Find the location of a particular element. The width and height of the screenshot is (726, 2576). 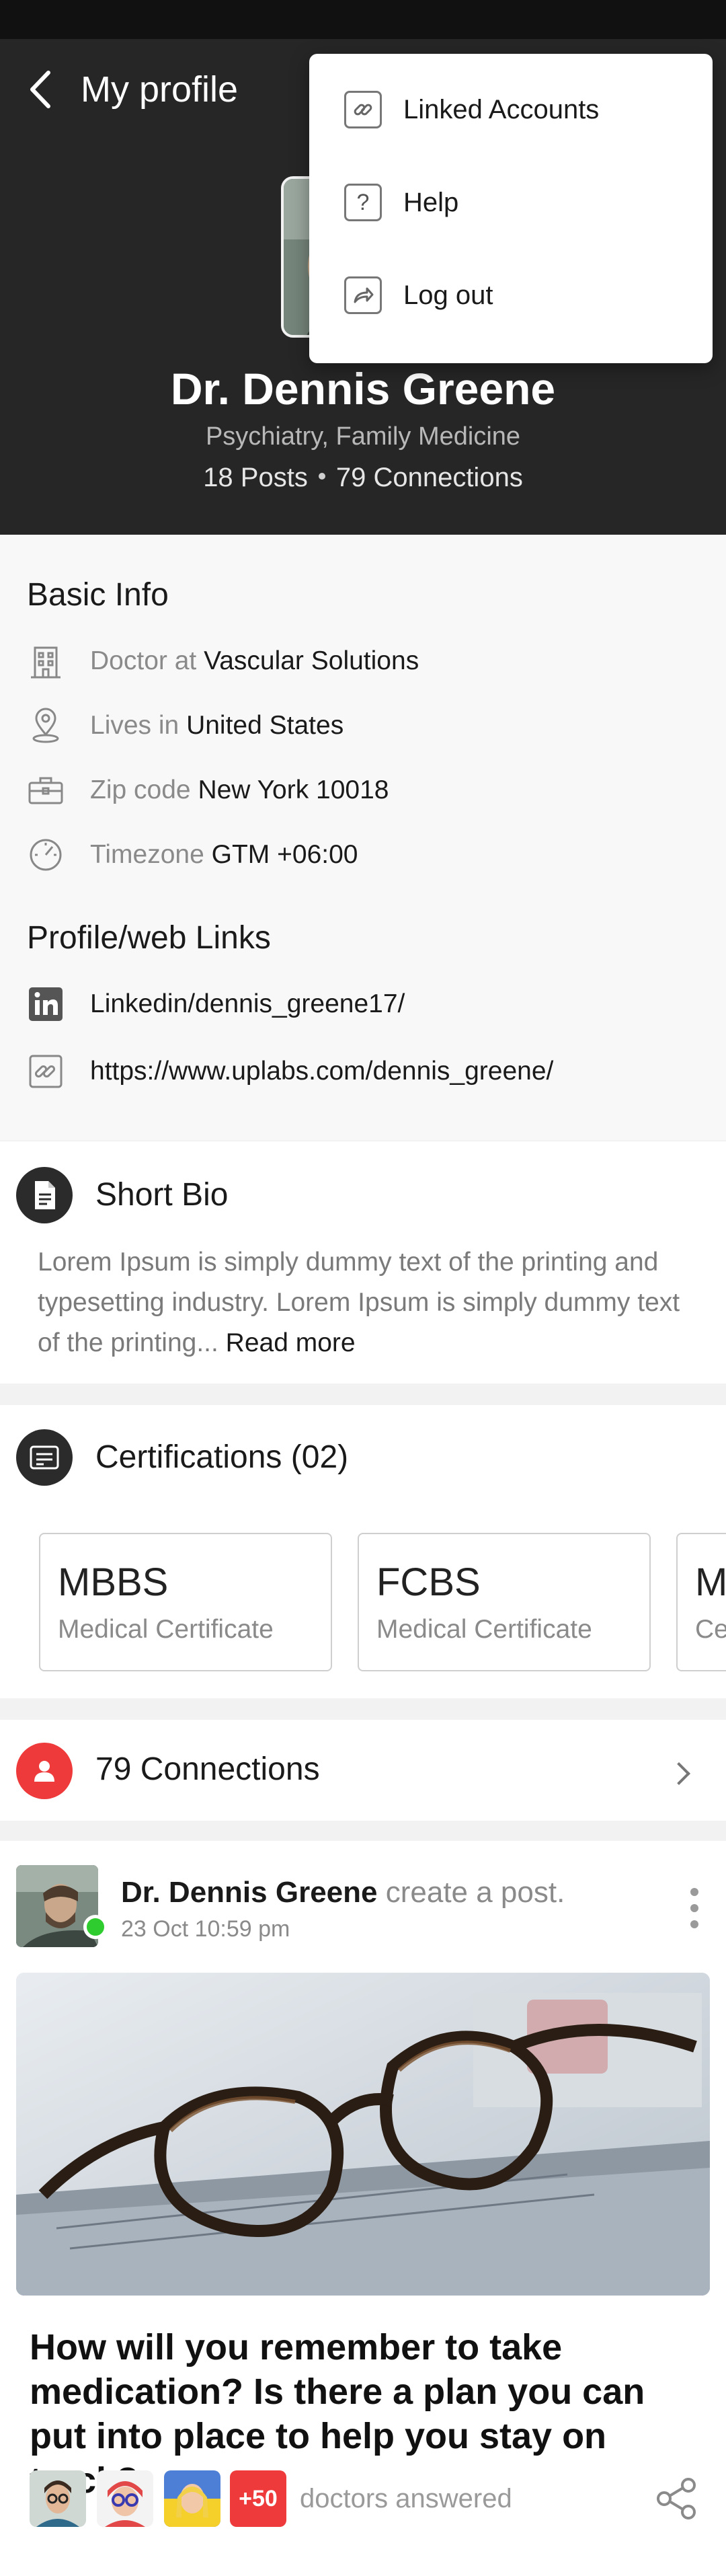

chevron-right-icon is located at coordinates (679, 1773).